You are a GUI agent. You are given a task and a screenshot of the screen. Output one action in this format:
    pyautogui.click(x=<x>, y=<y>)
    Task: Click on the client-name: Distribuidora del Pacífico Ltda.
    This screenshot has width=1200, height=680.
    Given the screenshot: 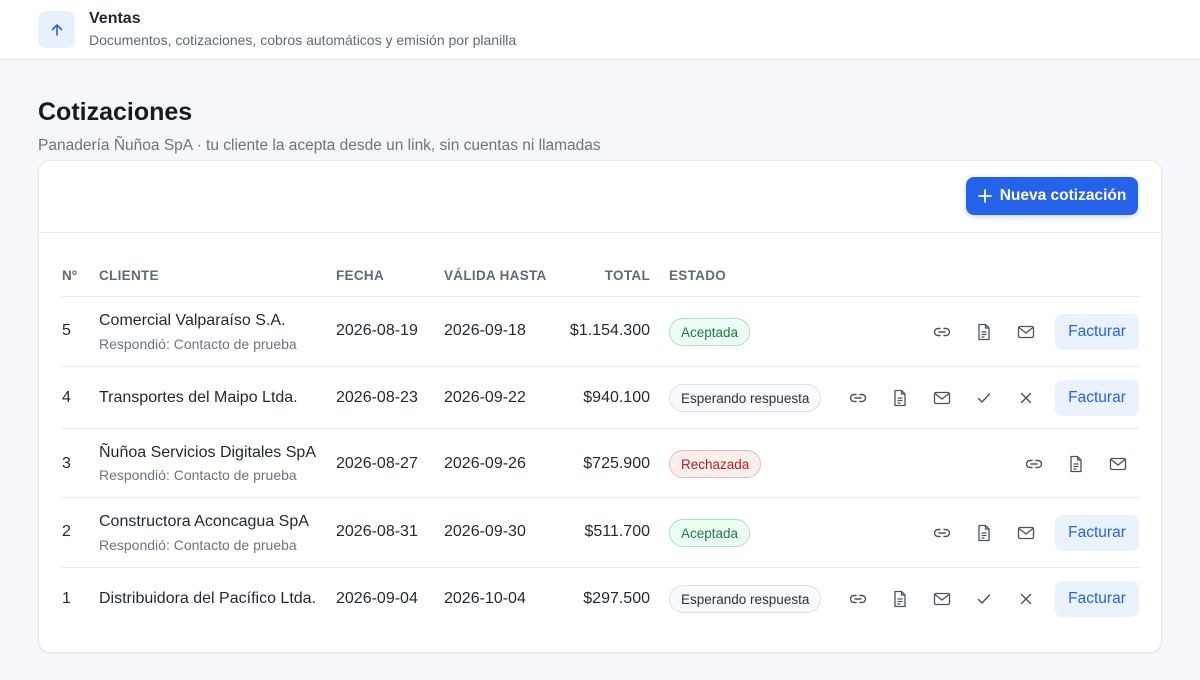 What is the action you would take?
    pyautogui.click(x=207, y=598)
    